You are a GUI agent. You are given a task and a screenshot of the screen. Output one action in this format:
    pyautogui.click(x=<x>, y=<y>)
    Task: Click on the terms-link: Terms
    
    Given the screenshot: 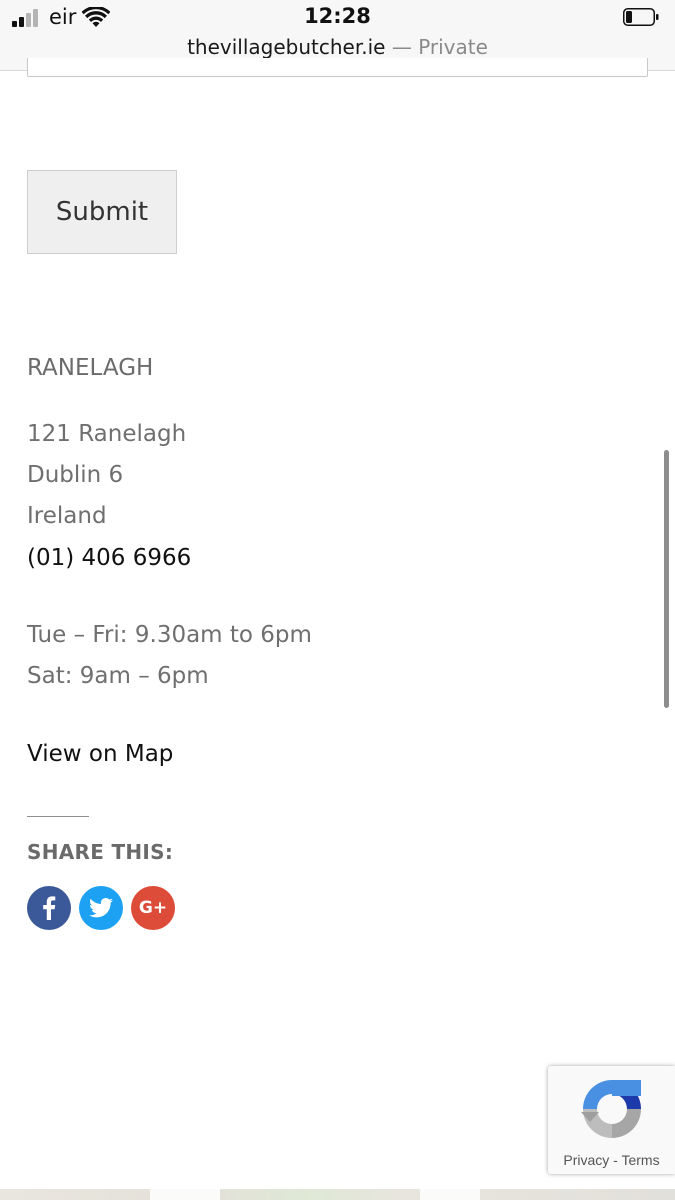 What is the action you would take?
    pyautogui.click(x=640, y=1160)
    